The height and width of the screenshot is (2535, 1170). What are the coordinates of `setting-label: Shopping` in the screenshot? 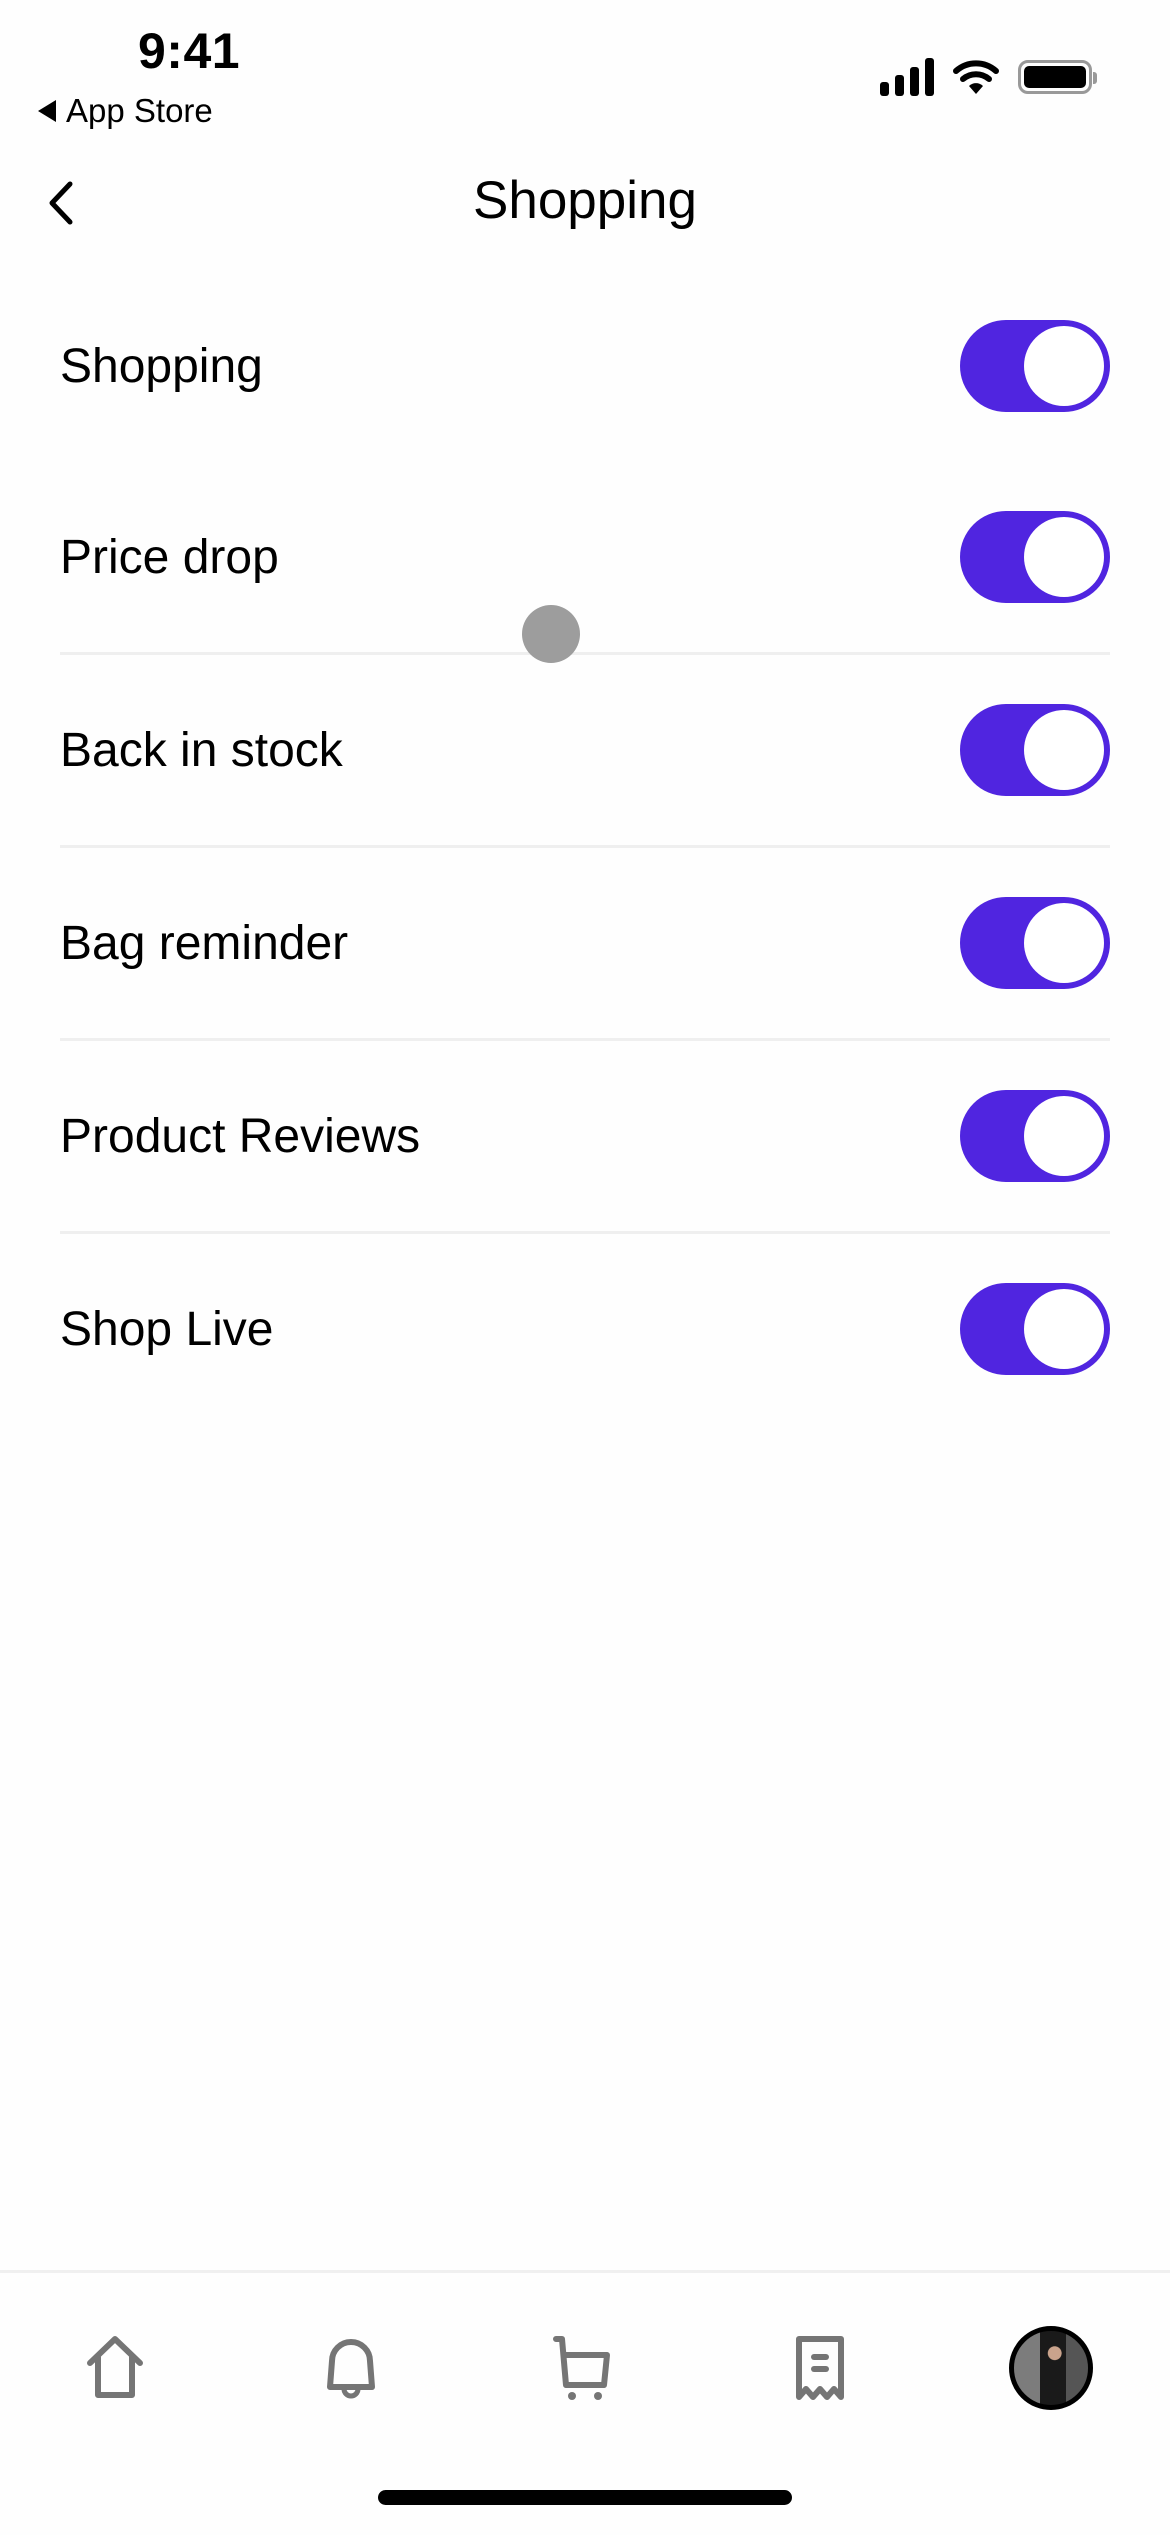 It's located at (161, 366).